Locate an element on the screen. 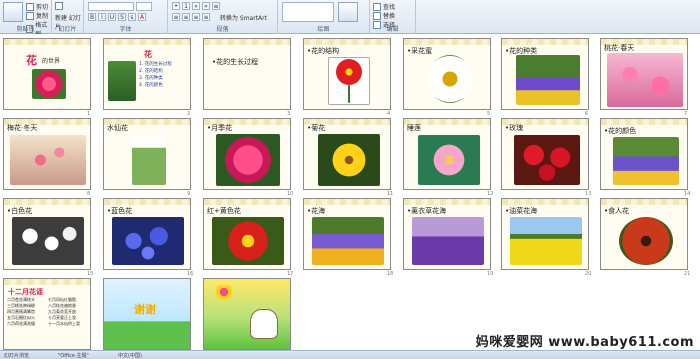 Image resolution: width=700 pixels, height=359 pixels. clipboard-group: 剪切 复制 格式刷 剪贴板 is located at coordinates (26, 19).